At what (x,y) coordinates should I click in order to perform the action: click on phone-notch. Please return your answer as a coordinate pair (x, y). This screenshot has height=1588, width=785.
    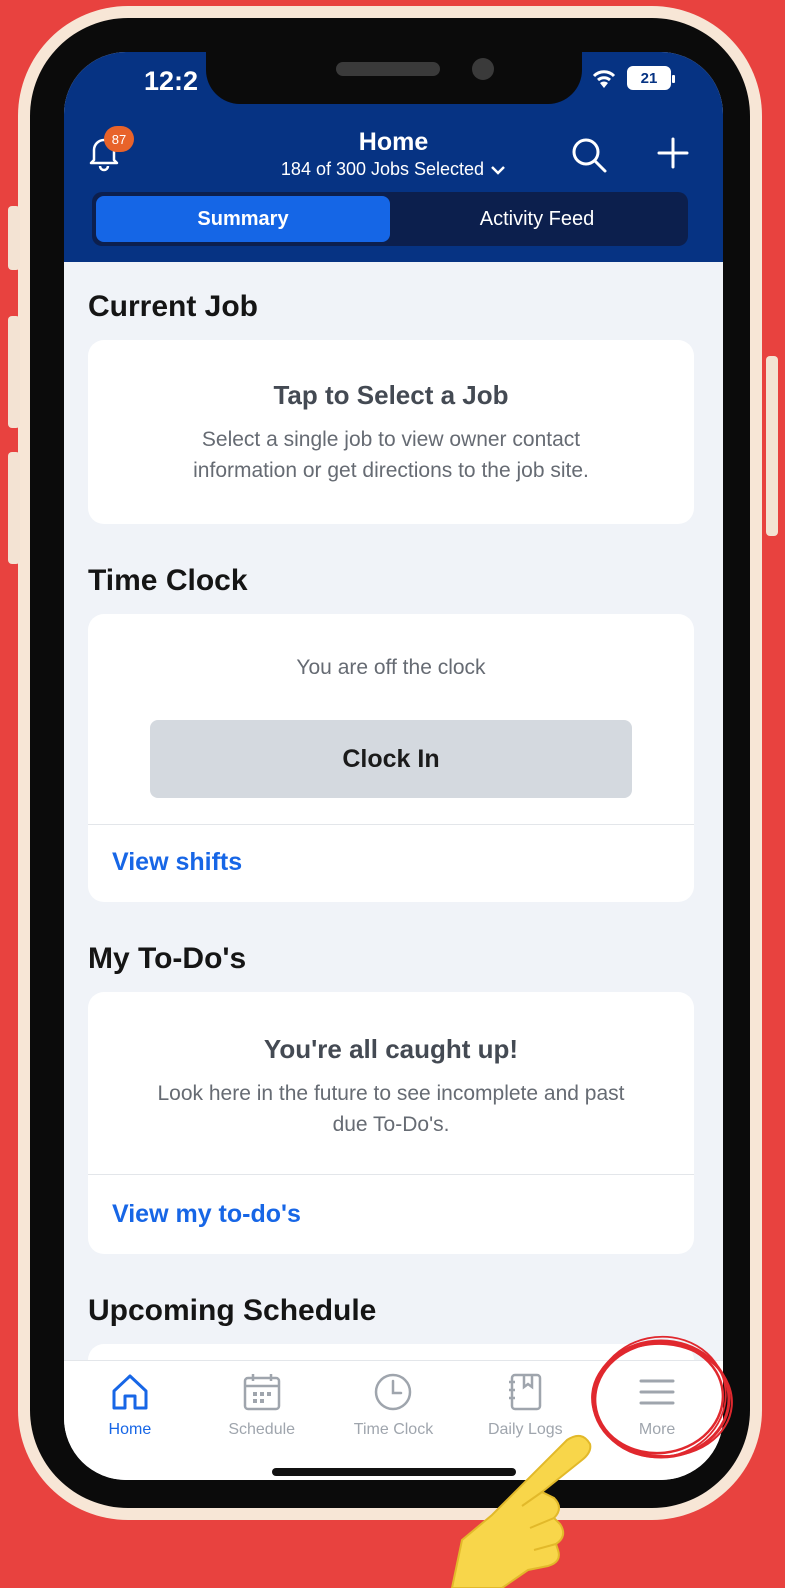
    Looking at the image, I should click on (394, 78).